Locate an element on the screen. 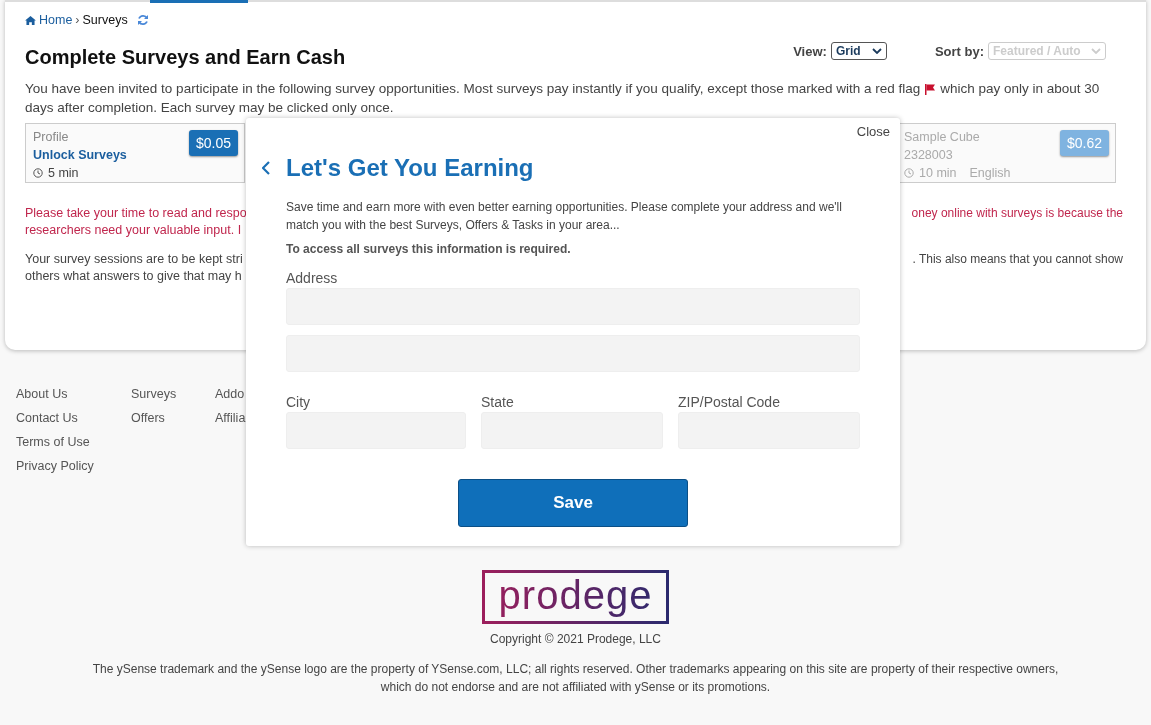 The height and width of the screenshot is (725, 1151). footer-link: Contact Us is located at coordinates (73, 418).